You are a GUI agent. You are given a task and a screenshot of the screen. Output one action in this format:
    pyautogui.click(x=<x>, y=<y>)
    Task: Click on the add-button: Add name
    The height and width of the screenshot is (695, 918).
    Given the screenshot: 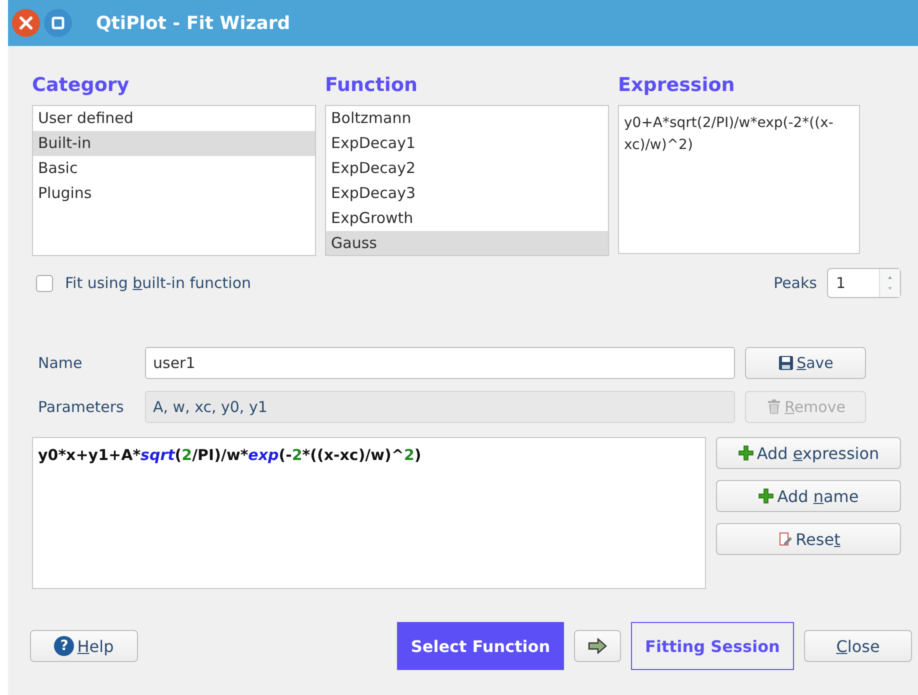 What is the action you would take?
    pyautogui.click(x=808, y=496)
    